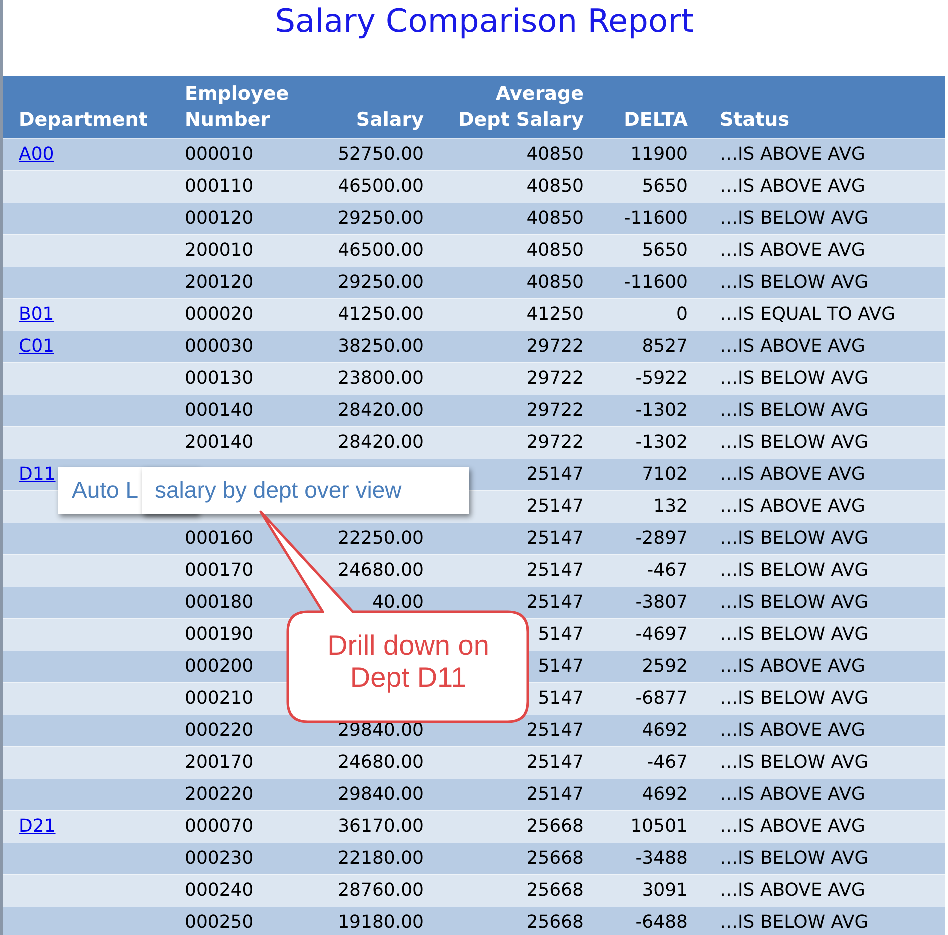 This screenshot has height=935, width=948. Describe the element at coordinates (219, 538) in the screenshot. I see `employee-number-cell: 000160` at that location.